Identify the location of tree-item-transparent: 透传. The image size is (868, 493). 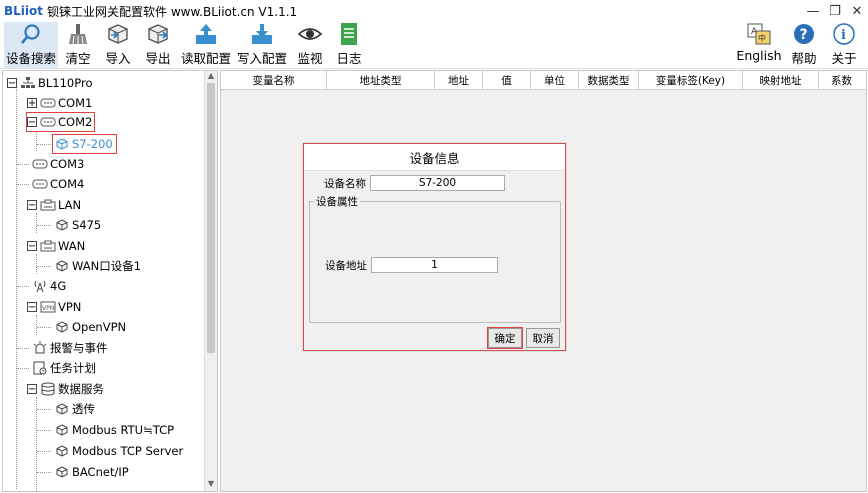
(74, 409).